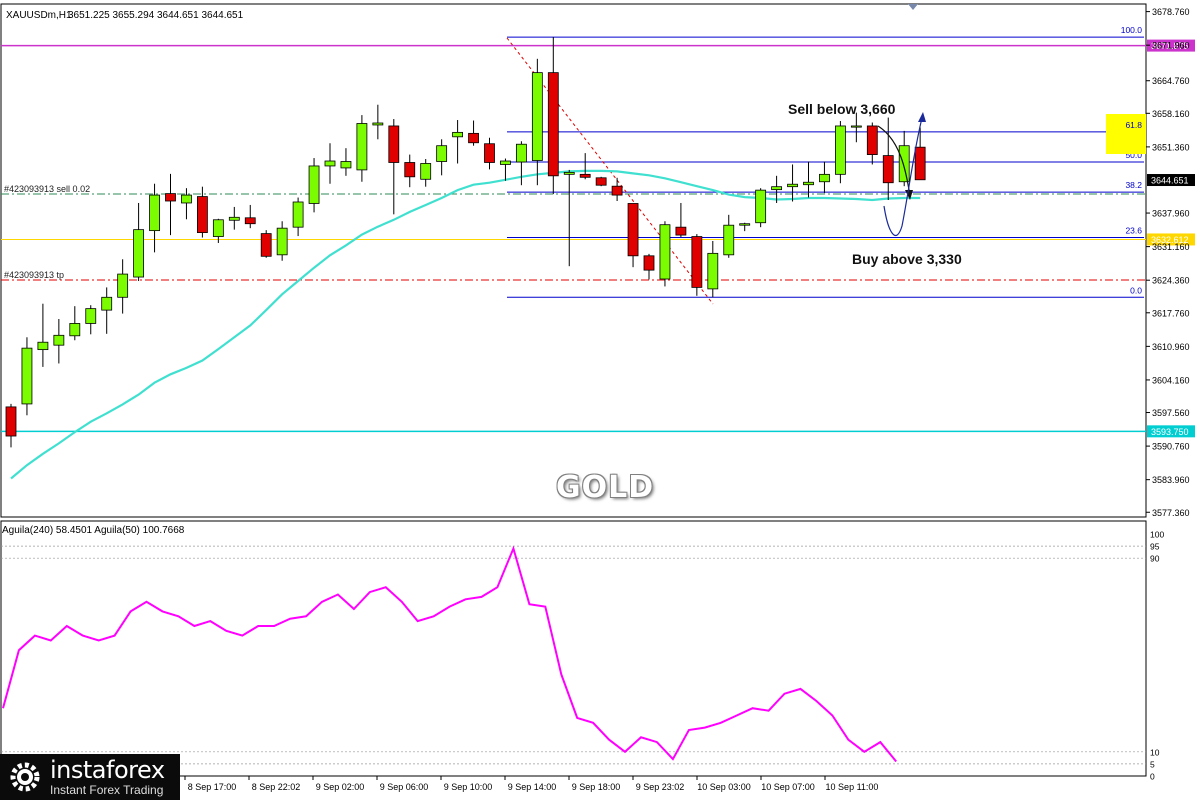  What do you see at coordinates (660, 787) in the screenshot?
I see `x-tick-label: 9 Sep 23:02` at bounding box center [660, 787].